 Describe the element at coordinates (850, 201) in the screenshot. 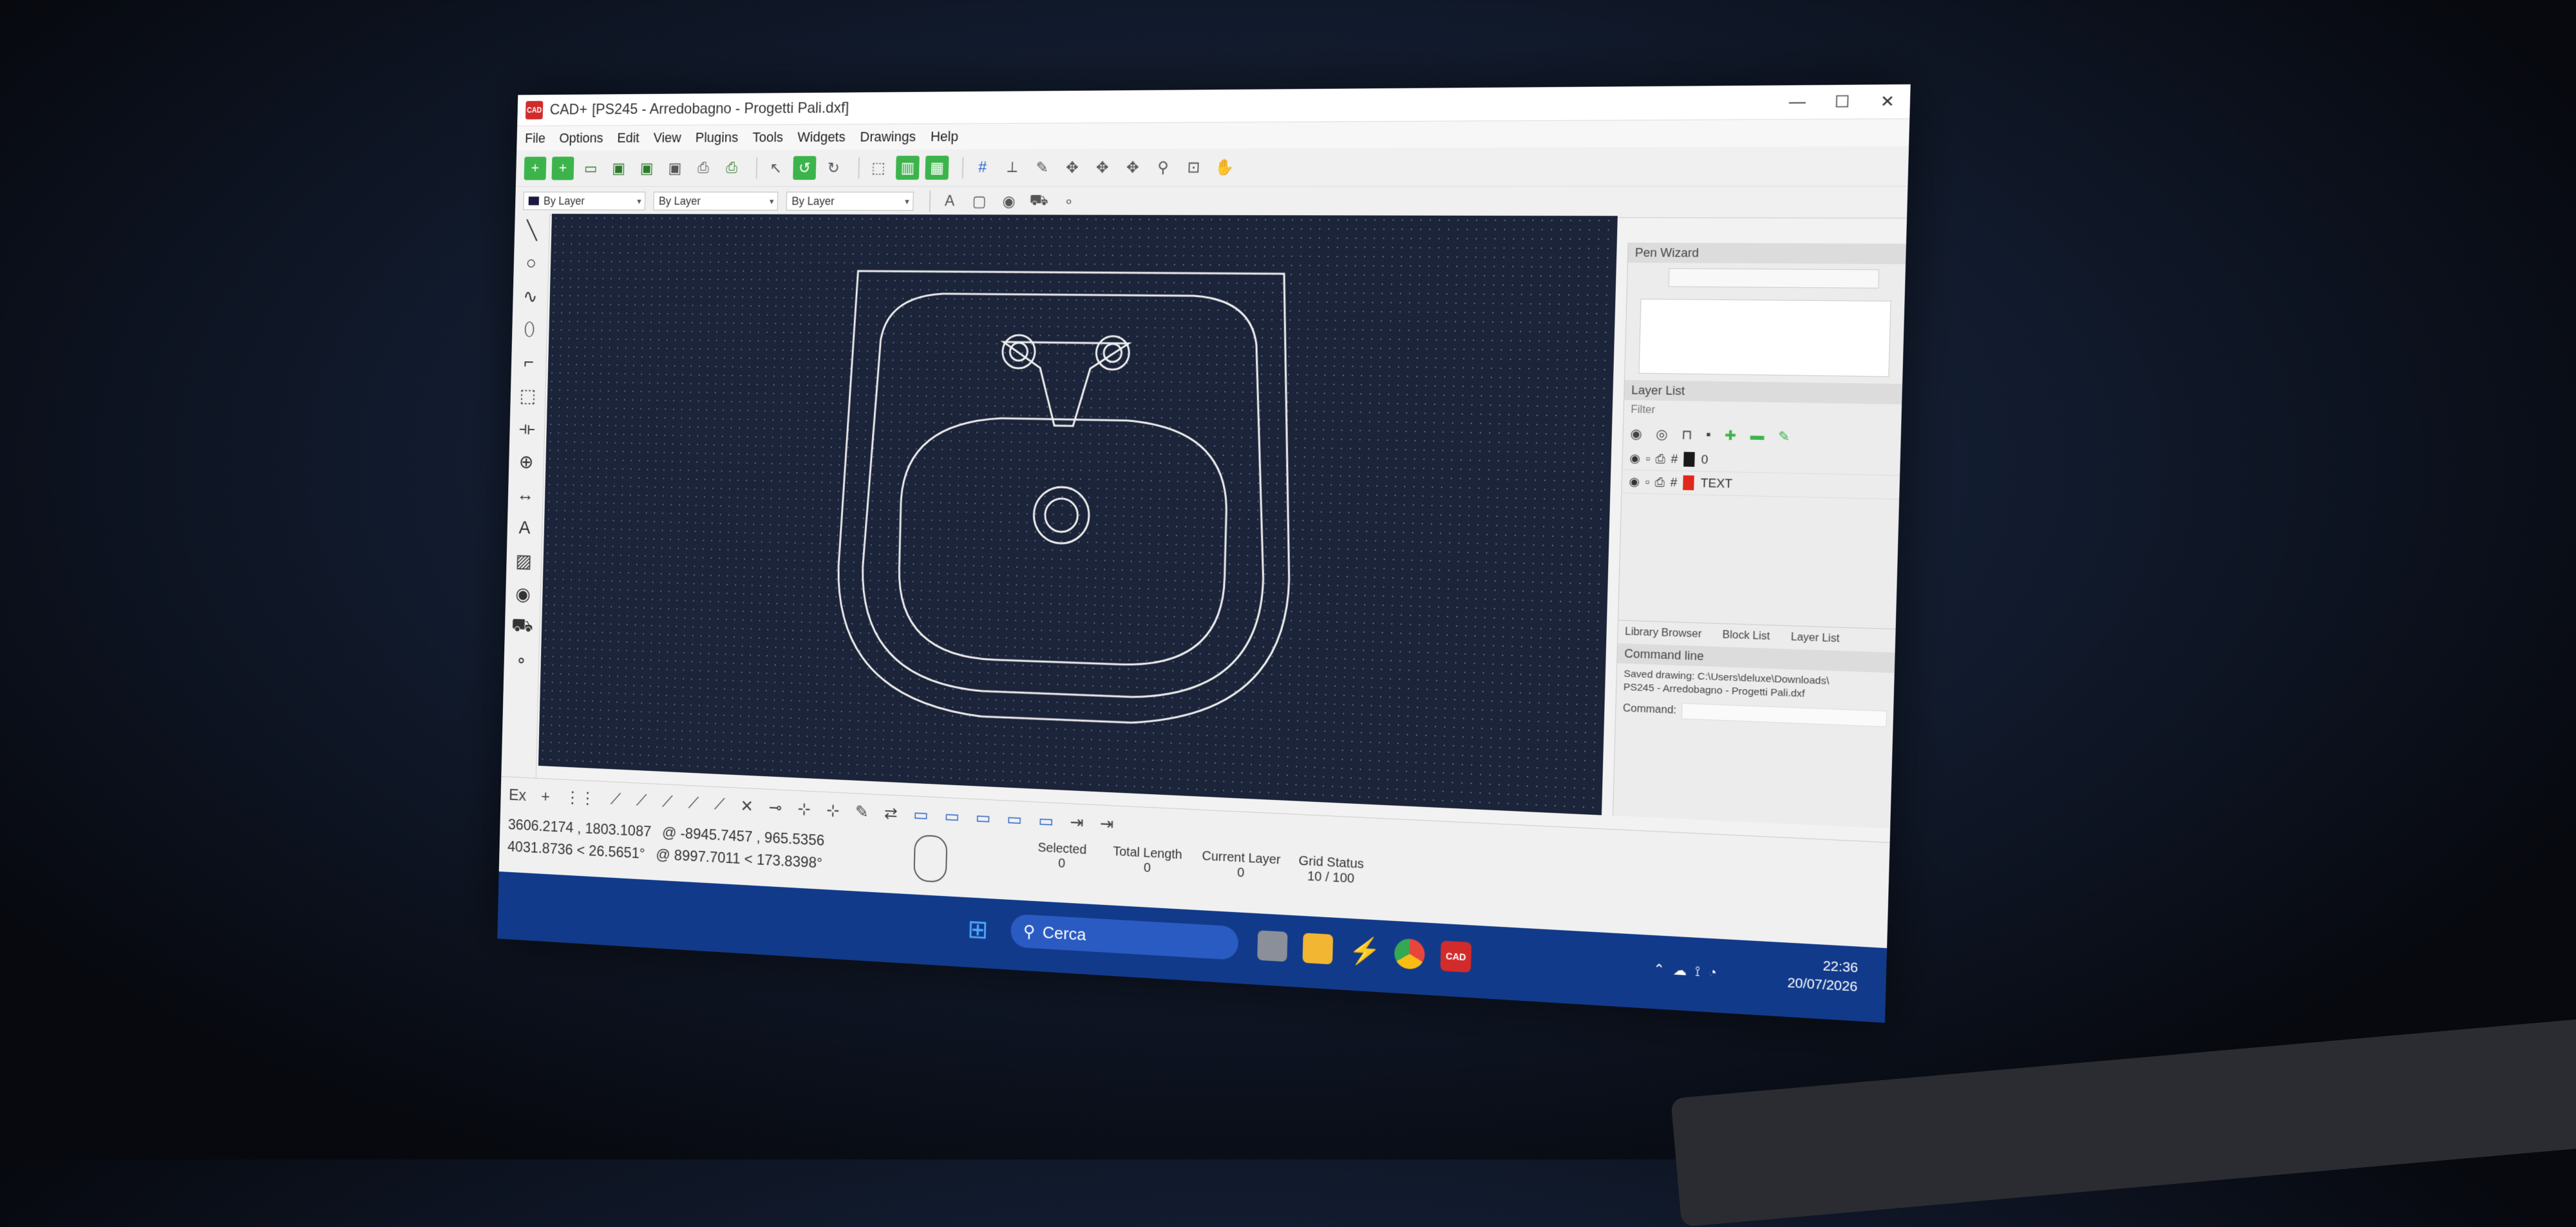

I see `linewidth-selector: By Layer ▾` at that location.